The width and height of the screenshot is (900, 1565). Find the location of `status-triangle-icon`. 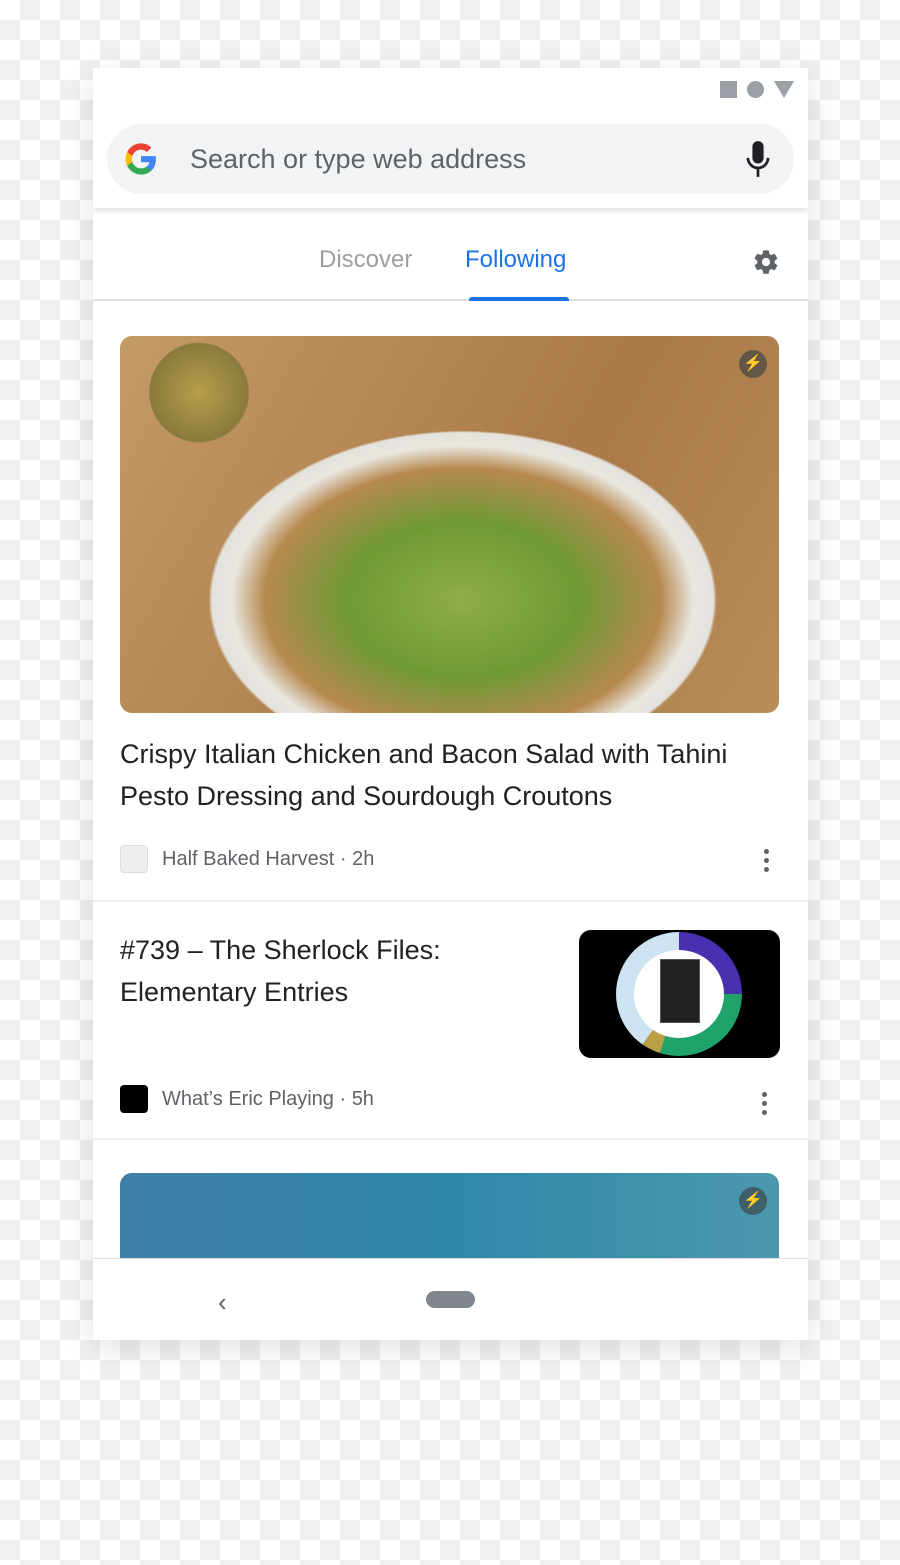

status-triangle-icon is located at coordinates (784, 89).